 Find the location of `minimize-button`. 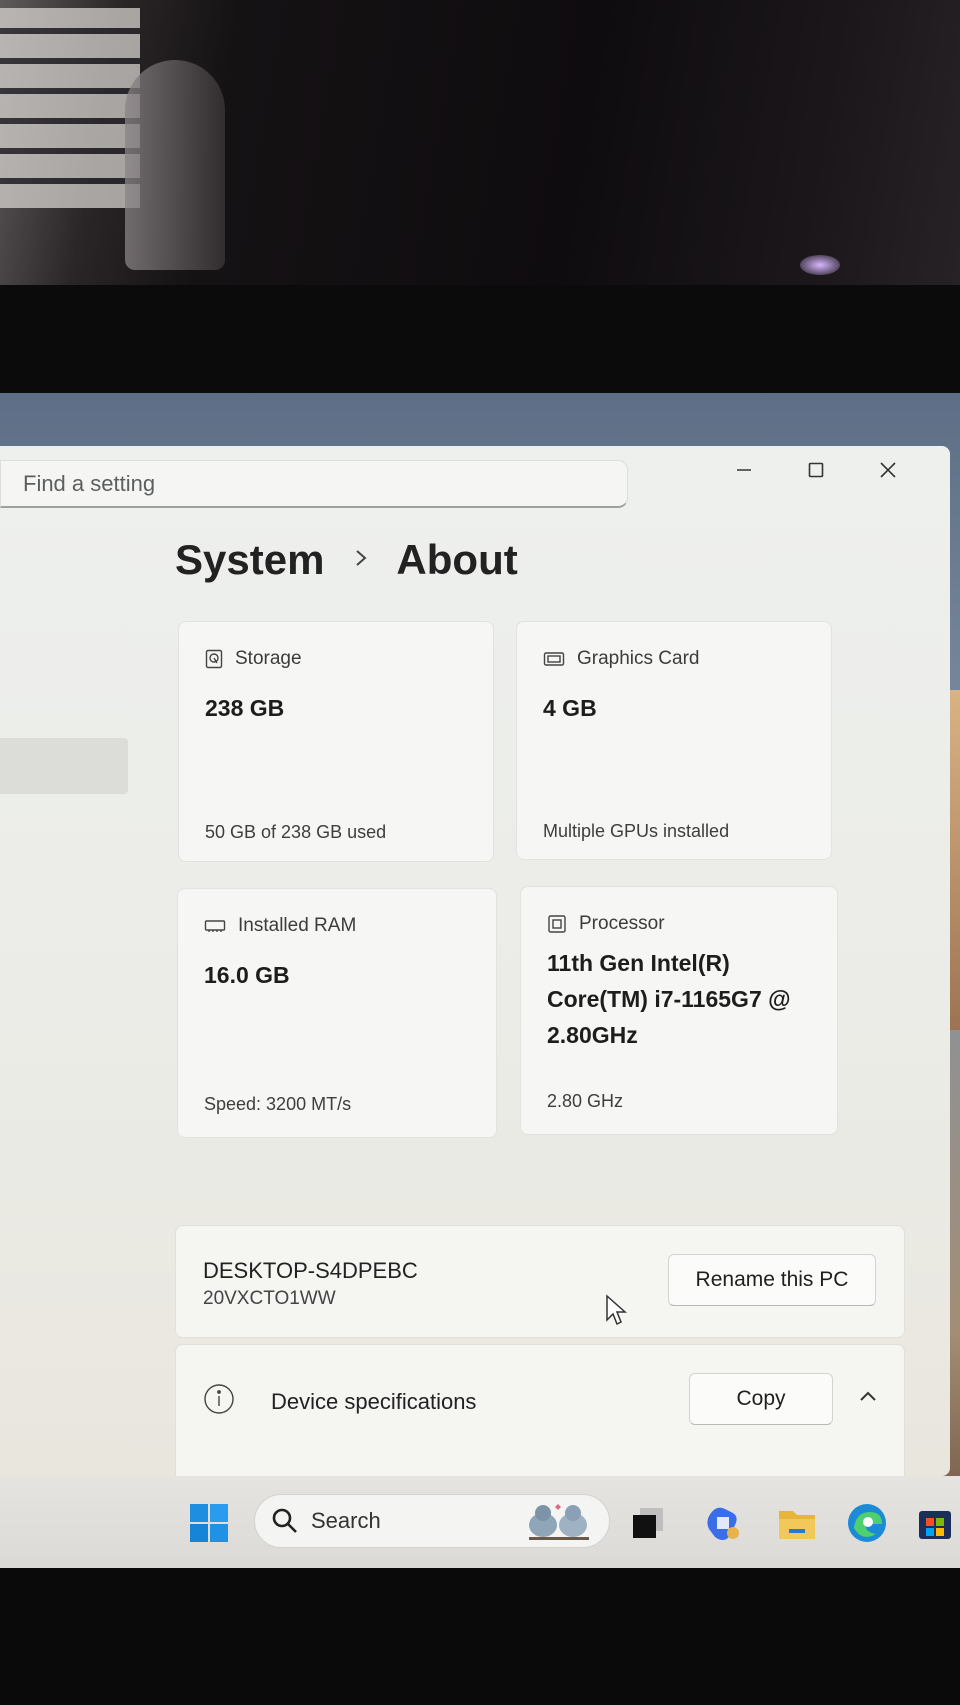

minimize-button is located at coordinates (744, 470).